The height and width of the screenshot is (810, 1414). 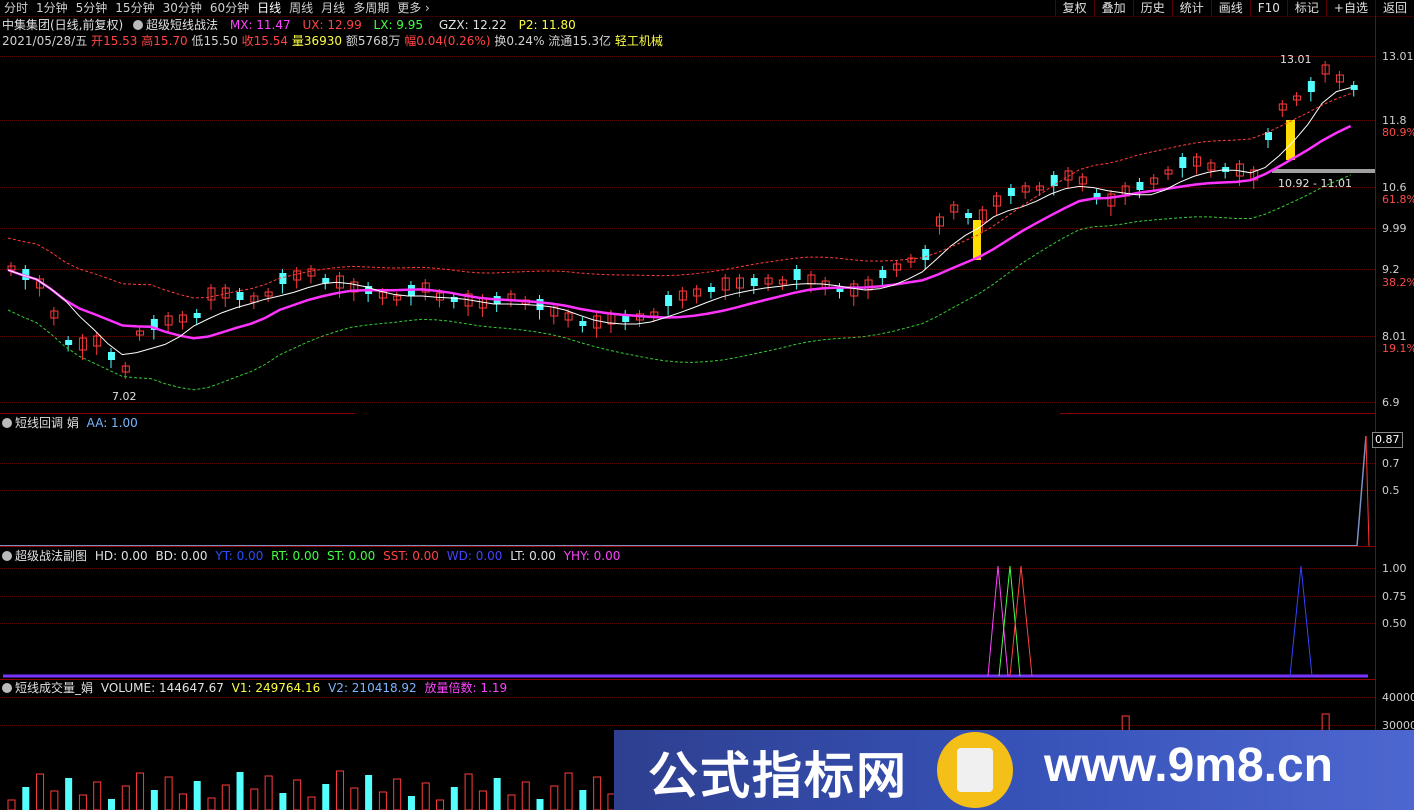 I want to click on signal-indicator, so click(x=685, y=621).